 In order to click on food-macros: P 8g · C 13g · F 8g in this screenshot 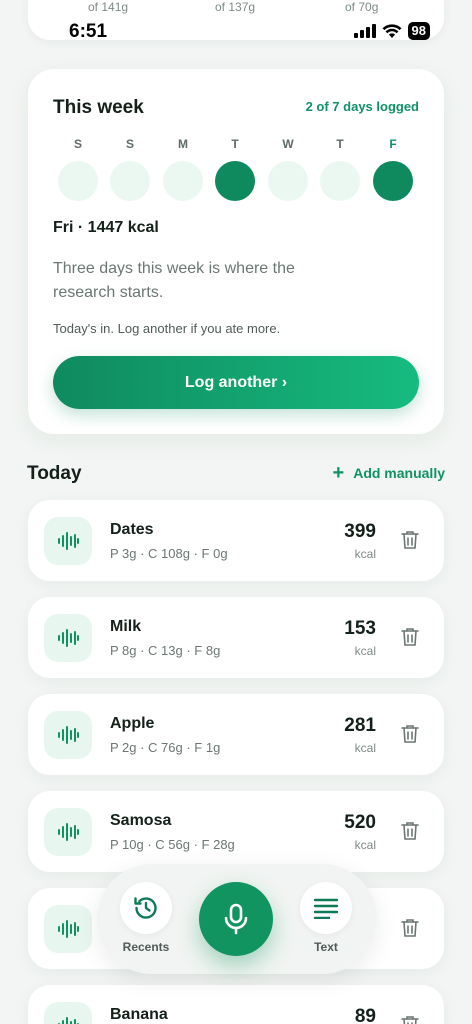, I will do `click(165, 650)`.